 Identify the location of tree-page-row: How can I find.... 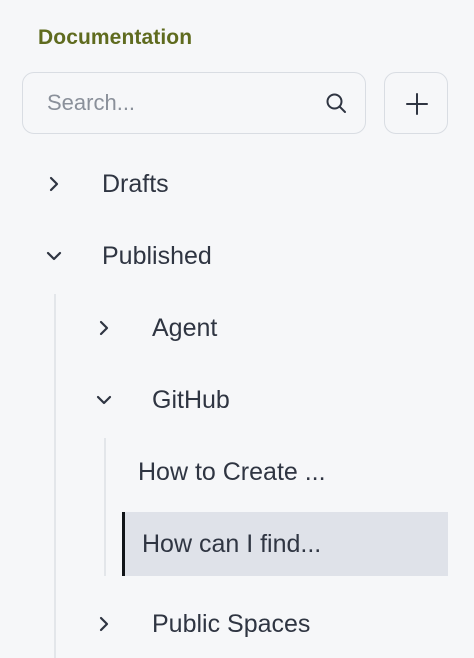
(231, 544).